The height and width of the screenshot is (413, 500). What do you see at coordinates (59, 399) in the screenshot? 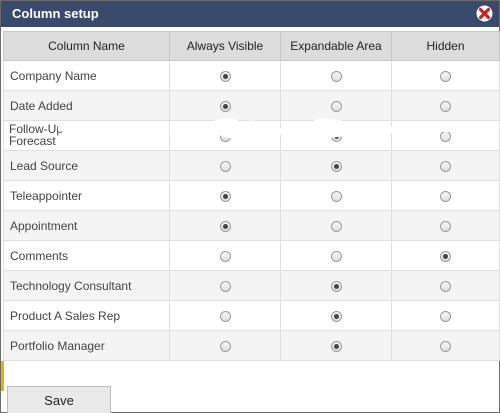
I see `save-button: Save` at bounding box center [59, 399].